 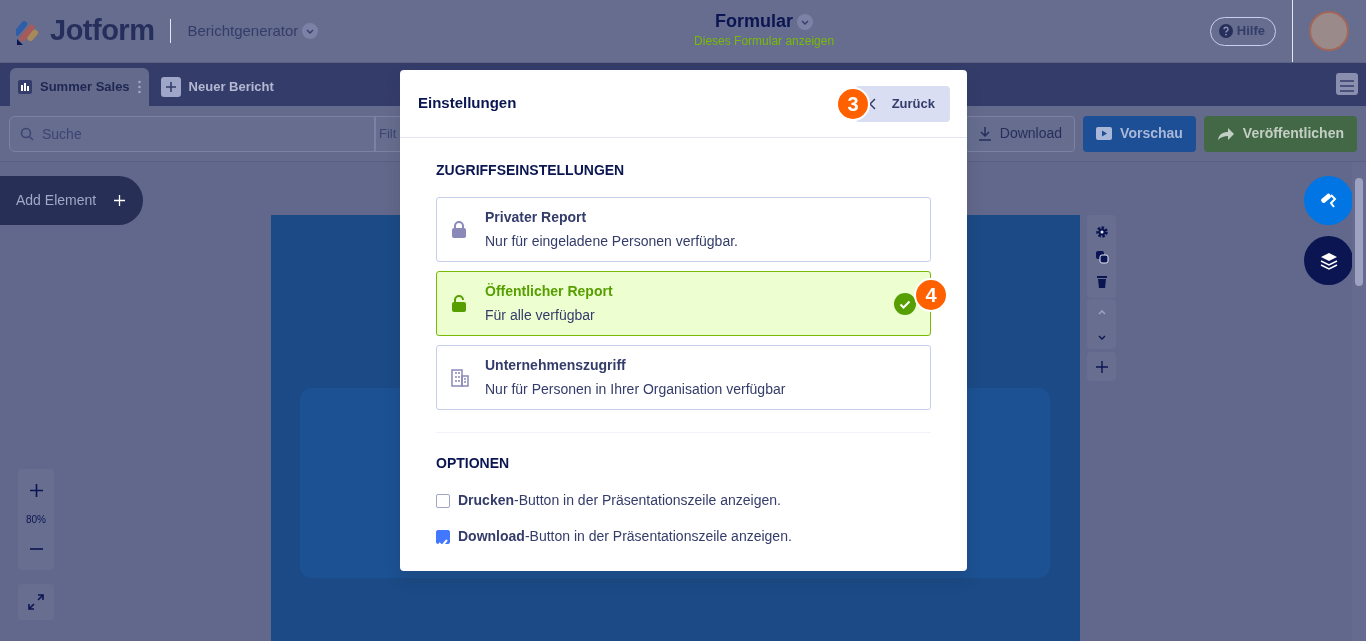 What do you see at coordinates (683, 377) in the screenshot?
I see `access-option: Unternehmenszugriff Nur für Personen in Ihrer Organisation verfügbar` at bounding box center [683, 377].